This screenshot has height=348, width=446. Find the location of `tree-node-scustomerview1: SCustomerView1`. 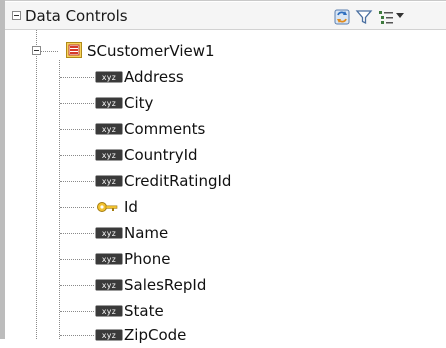

tree-node-scustomerview1: SCustomerView1 is located at coordinates (223, 51).